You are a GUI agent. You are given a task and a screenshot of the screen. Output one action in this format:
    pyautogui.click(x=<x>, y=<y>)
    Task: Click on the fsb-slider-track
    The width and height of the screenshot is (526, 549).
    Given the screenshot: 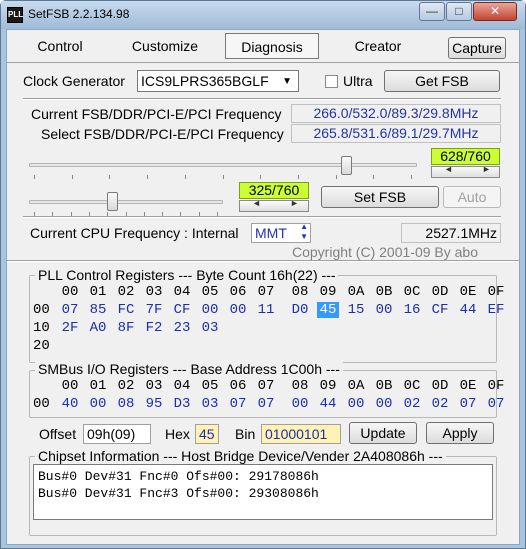 What is the action you would take?
    pyautogui.click(x=223, y=165)
    